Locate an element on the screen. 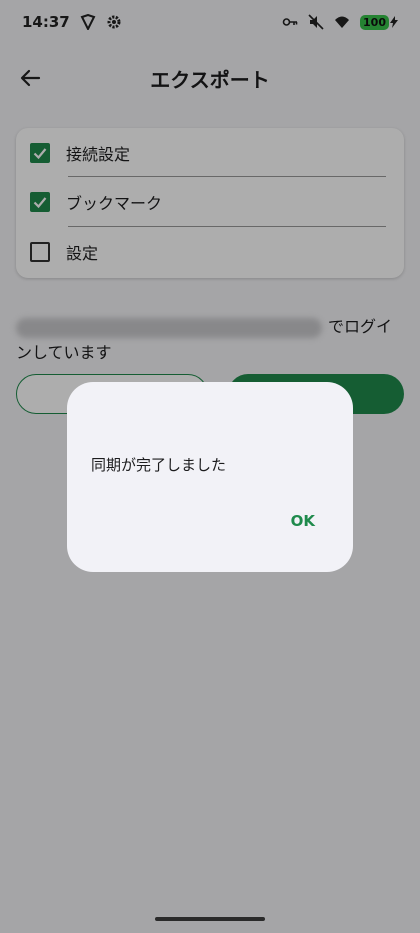 This screenshot has width=420, height=933. home-indicator is located at coordinates (210, 919).